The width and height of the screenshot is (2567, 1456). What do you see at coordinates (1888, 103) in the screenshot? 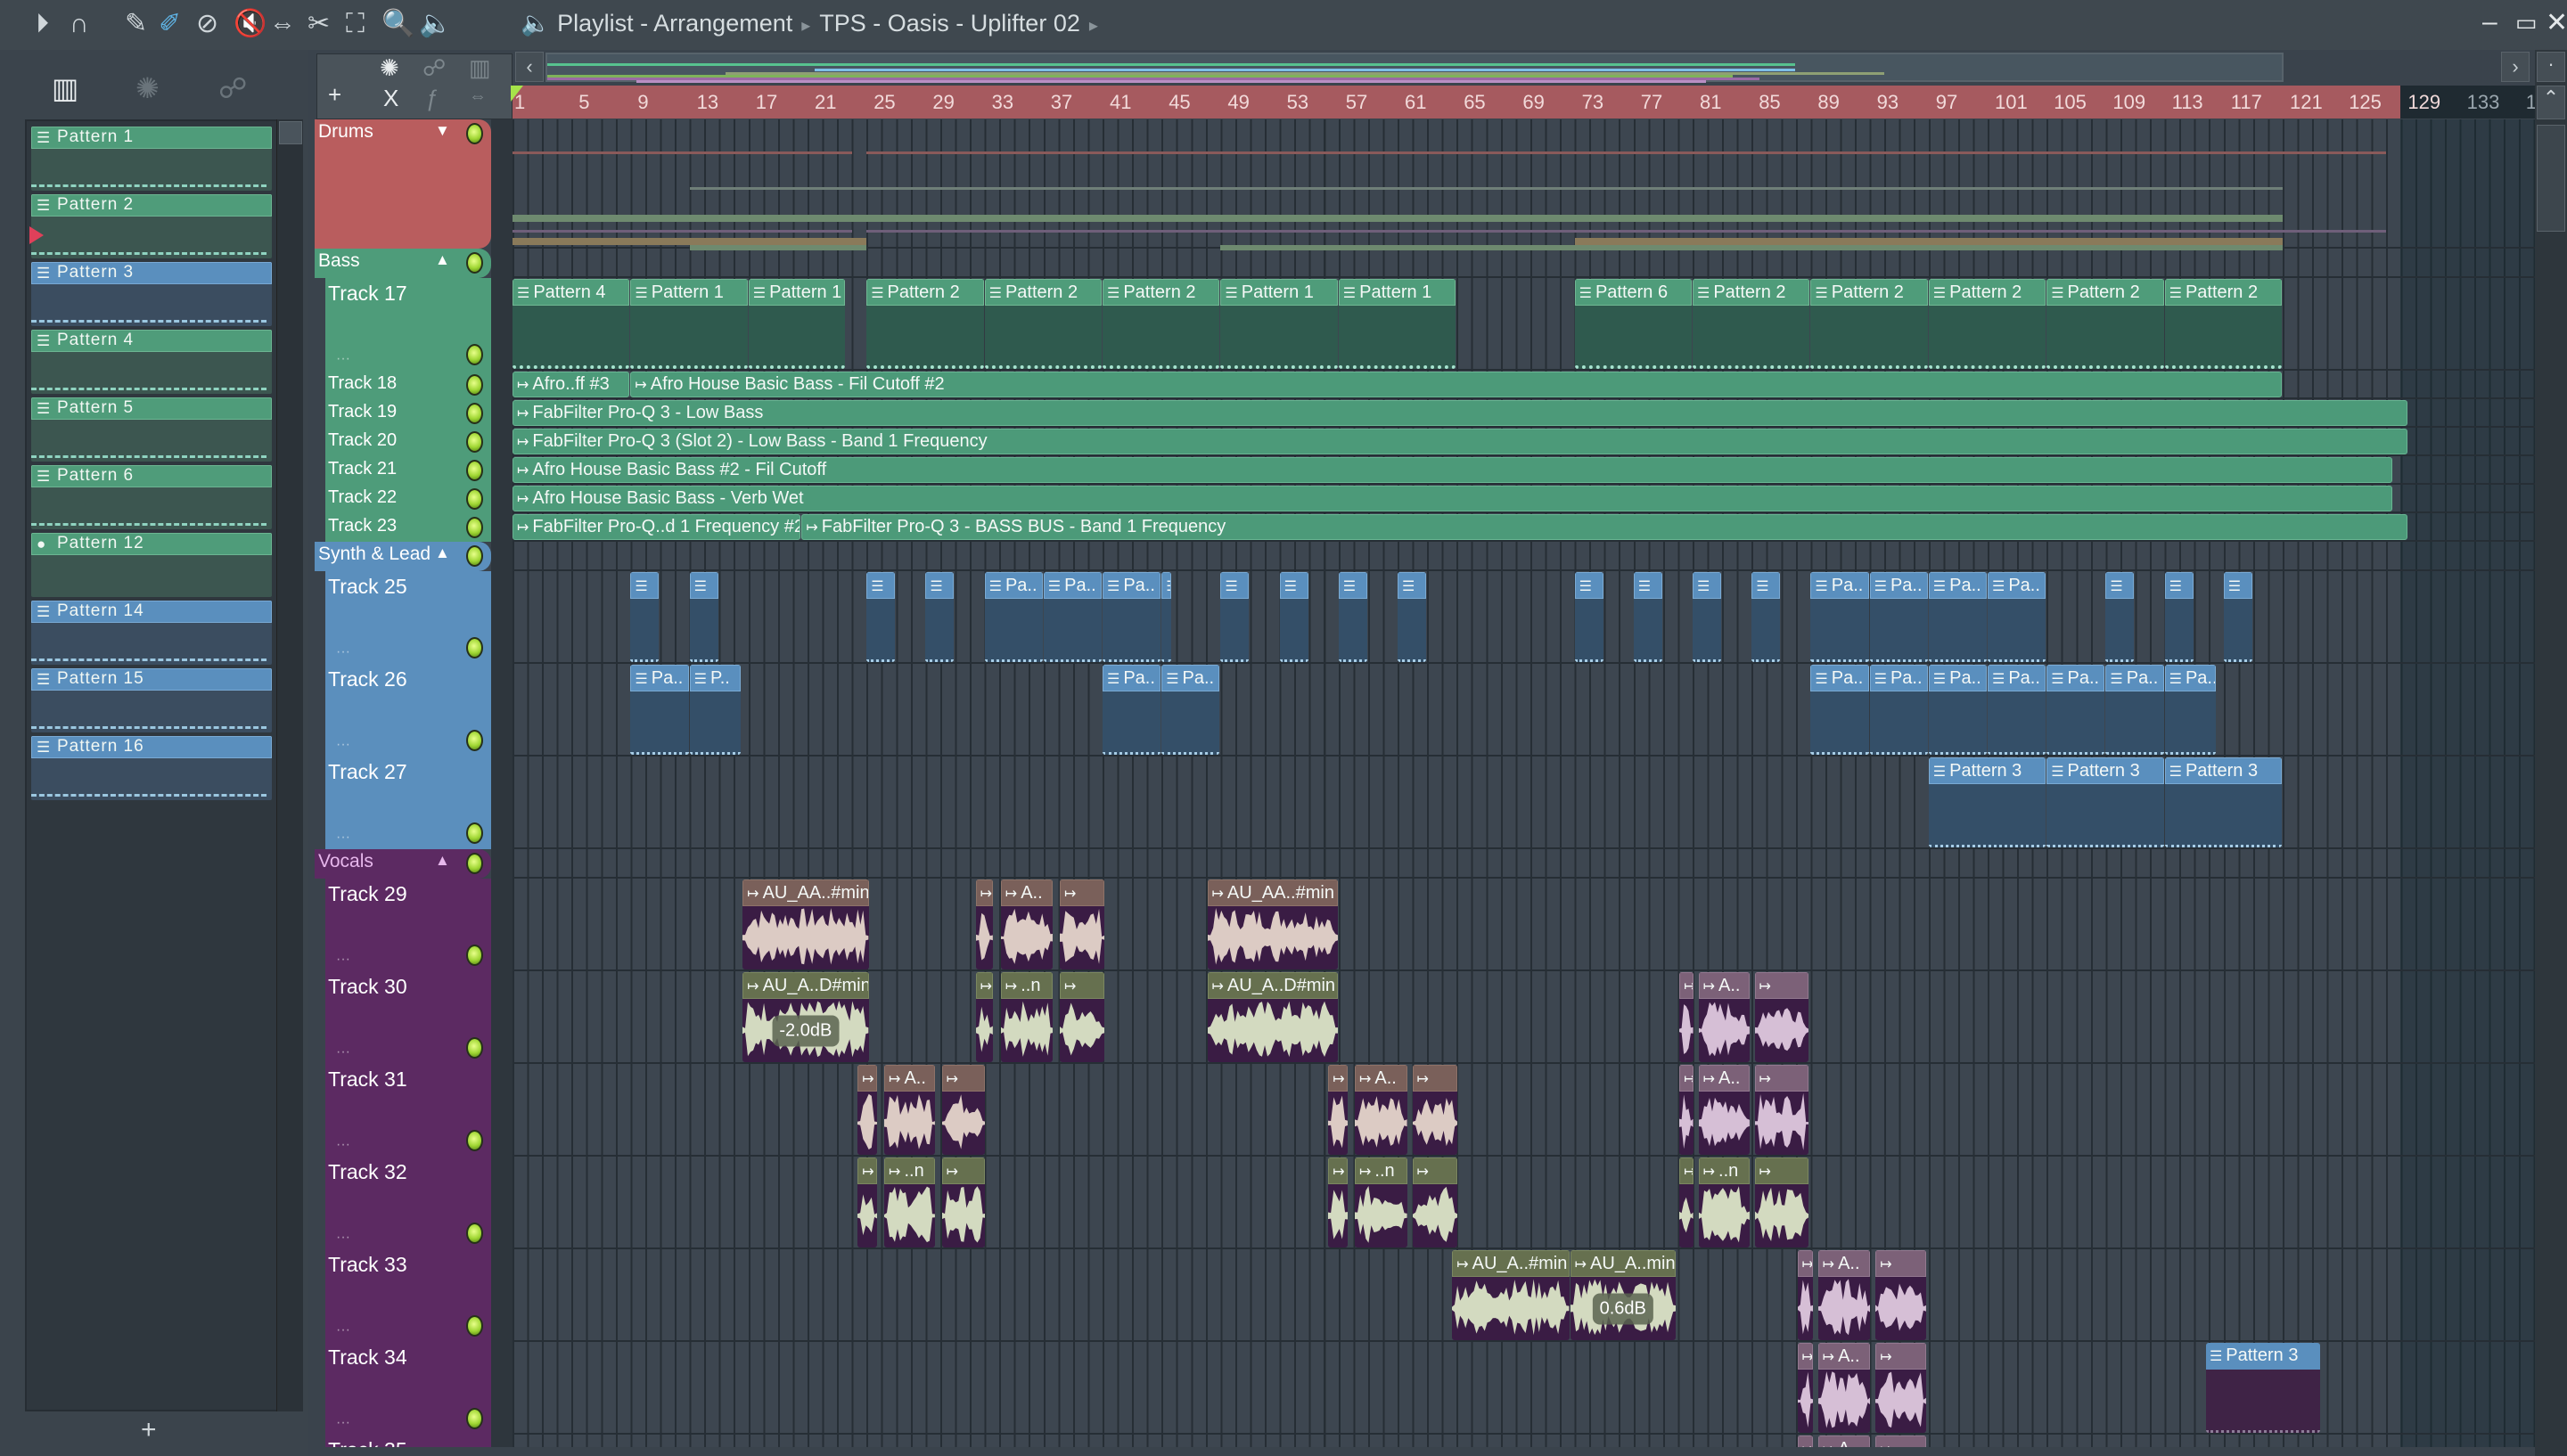
I see `bar-number: 93` at bounding box center [1888, 103].